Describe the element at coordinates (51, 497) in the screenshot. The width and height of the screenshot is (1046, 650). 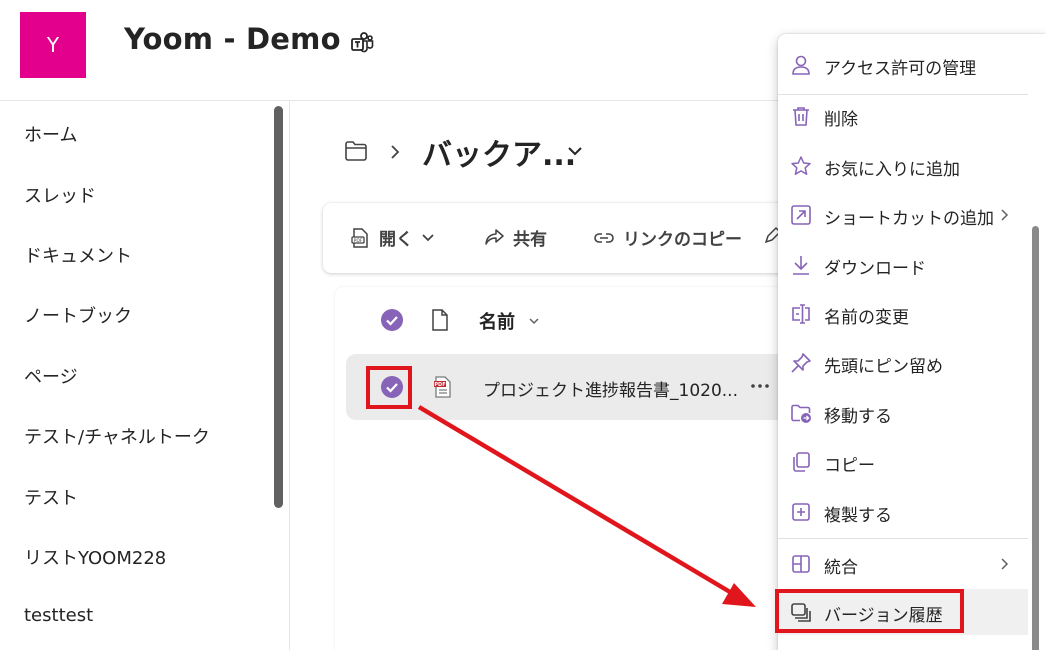
I see `nav-item-test: テスト` at that location.